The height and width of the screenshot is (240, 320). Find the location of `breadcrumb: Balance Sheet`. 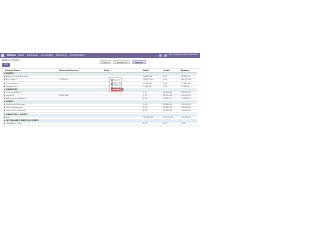

breadcrumb: Balance Sheet is located at coordinates (11, 60).